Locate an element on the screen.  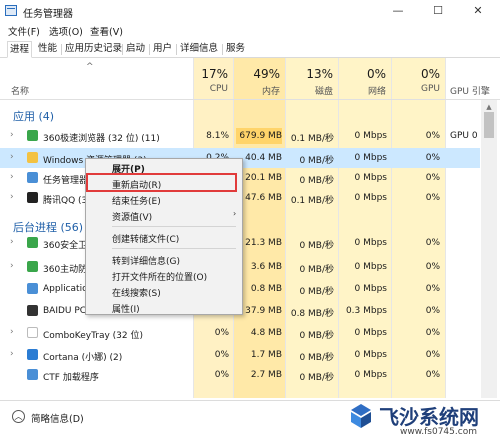
tab-app-history: 应用历史记录 is located at coordinates (93, 49).